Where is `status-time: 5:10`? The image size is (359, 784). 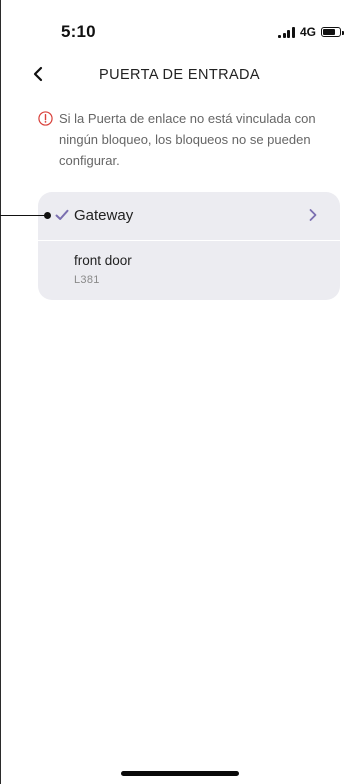 status-time: 5:10 is located at coordinates (78, 31).